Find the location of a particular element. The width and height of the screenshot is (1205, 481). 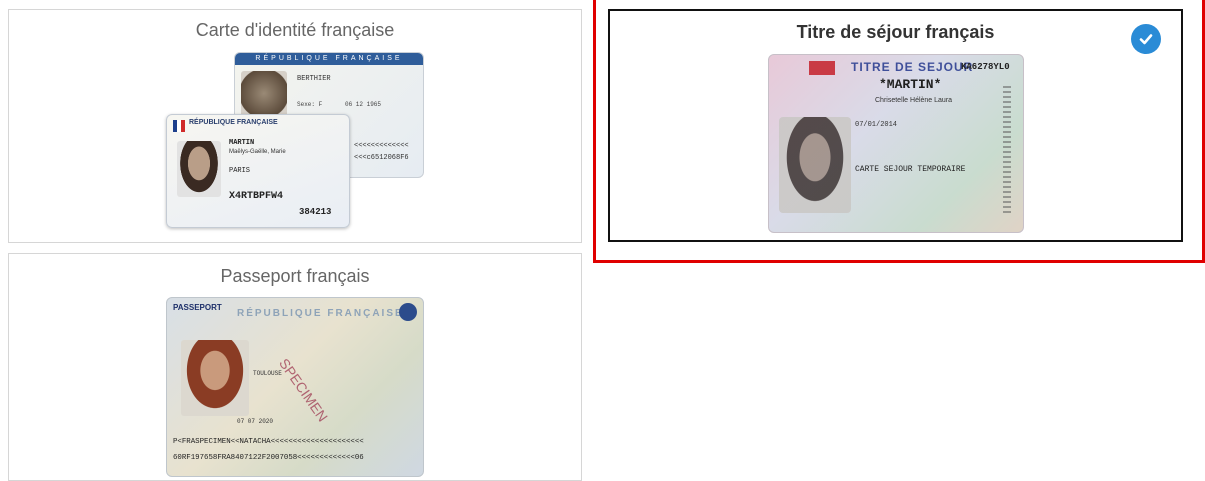

card-title: Titre de séjour français is located at coordinates (895, 32).